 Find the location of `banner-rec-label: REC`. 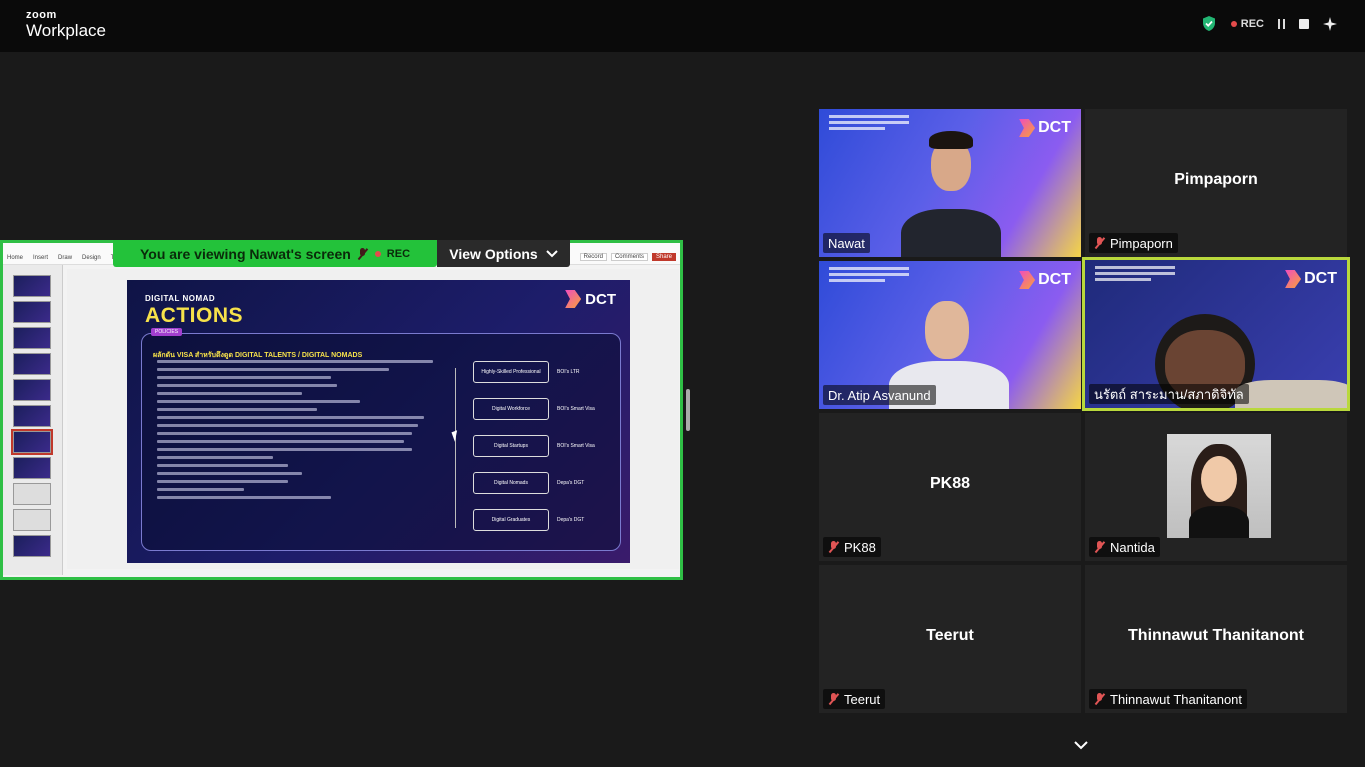

banner-rec-label: REC is located at coordinates (398, 253).